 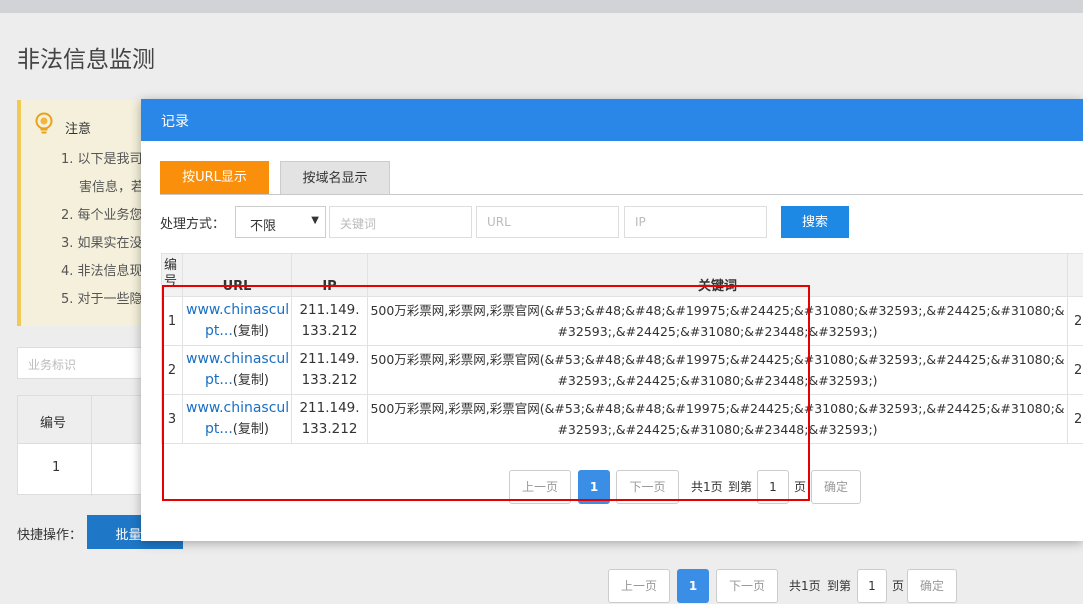 What do you see at coordinates (82, 420) in the screenshot?
I see `table-header-num: 编号` at bounding box center [82, 420].